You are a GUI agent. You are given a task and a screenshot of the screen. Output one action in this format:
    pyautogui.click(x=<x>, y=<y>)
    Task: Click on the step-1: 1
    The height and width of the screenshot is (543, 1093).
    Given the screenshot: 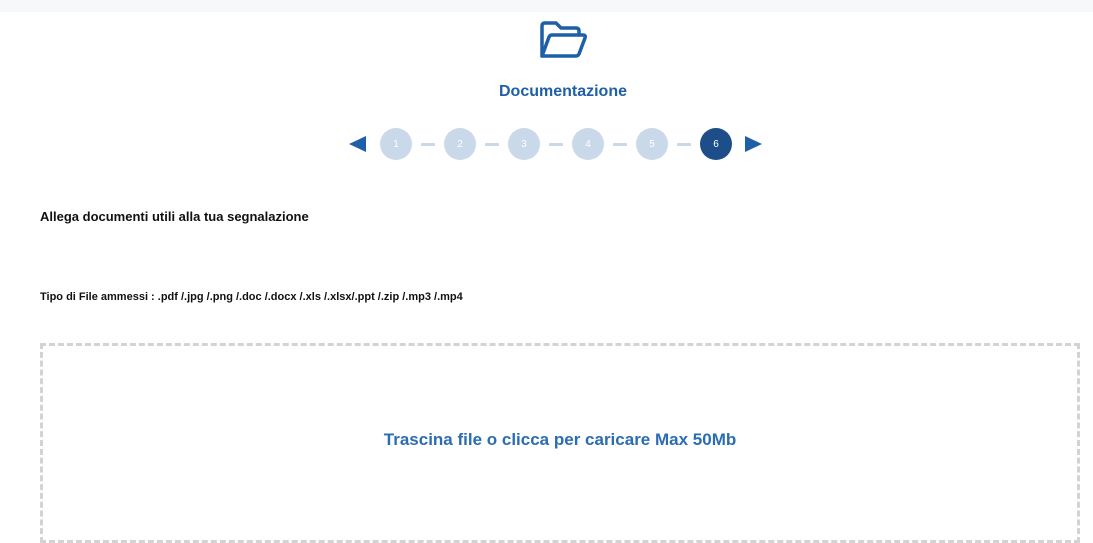 What is the action you would take?
    pyautogui.click(x=396, y=144)
    